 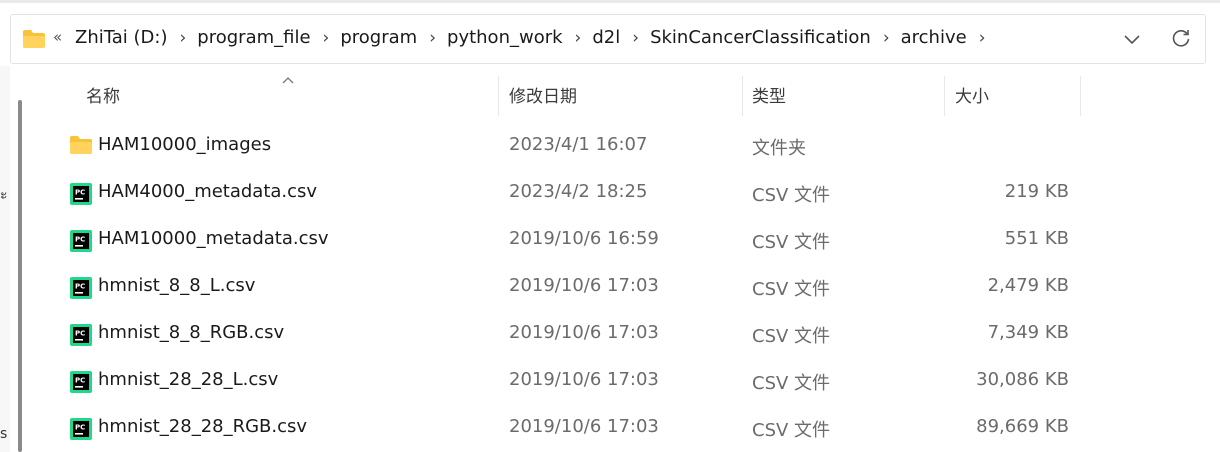 What do you see at coordinates (191, 332) in the screenshot?
I see `file-name: hmnist_8_8_RGB.csv` at bounding box center [191, 332].